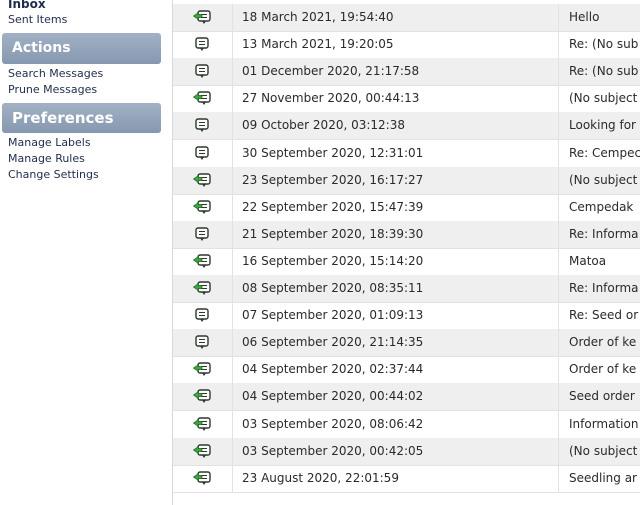 The width and height of the screenshot is (640, 505). What do you see at coordinates (396, 207) in the screenshot?
I see `message-date: 22 September 2020, 15:47:39` at bounding box center [396, 207].